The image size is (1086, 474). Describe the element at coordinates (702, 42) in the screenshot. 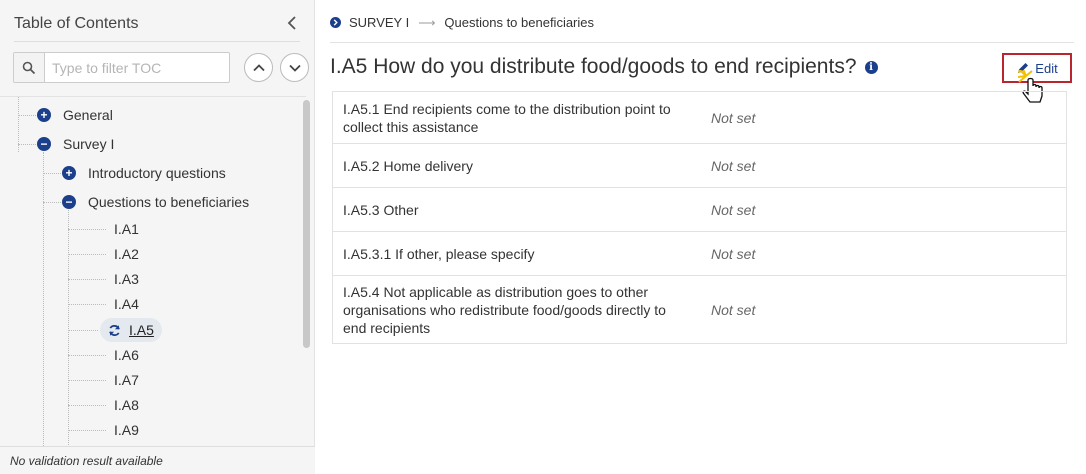

I see `header-divider` at that location.